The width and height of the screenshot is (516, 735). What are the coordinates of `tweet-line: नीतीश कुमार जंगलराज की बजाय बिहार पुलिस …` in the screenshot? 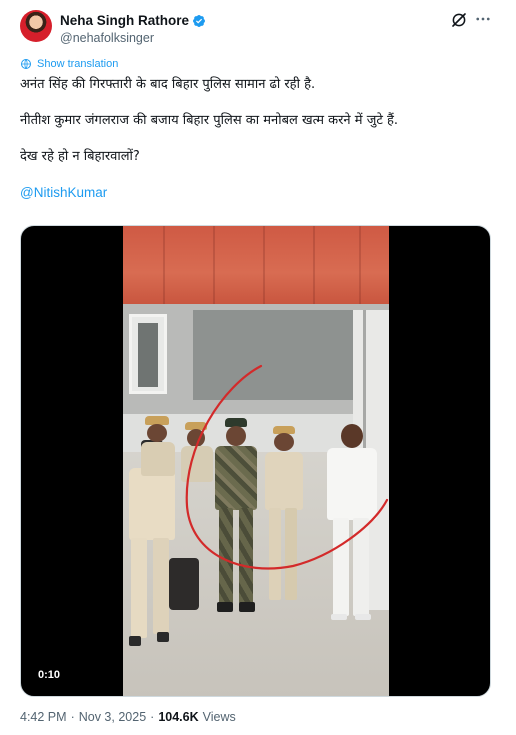 It's located at (209, 120).